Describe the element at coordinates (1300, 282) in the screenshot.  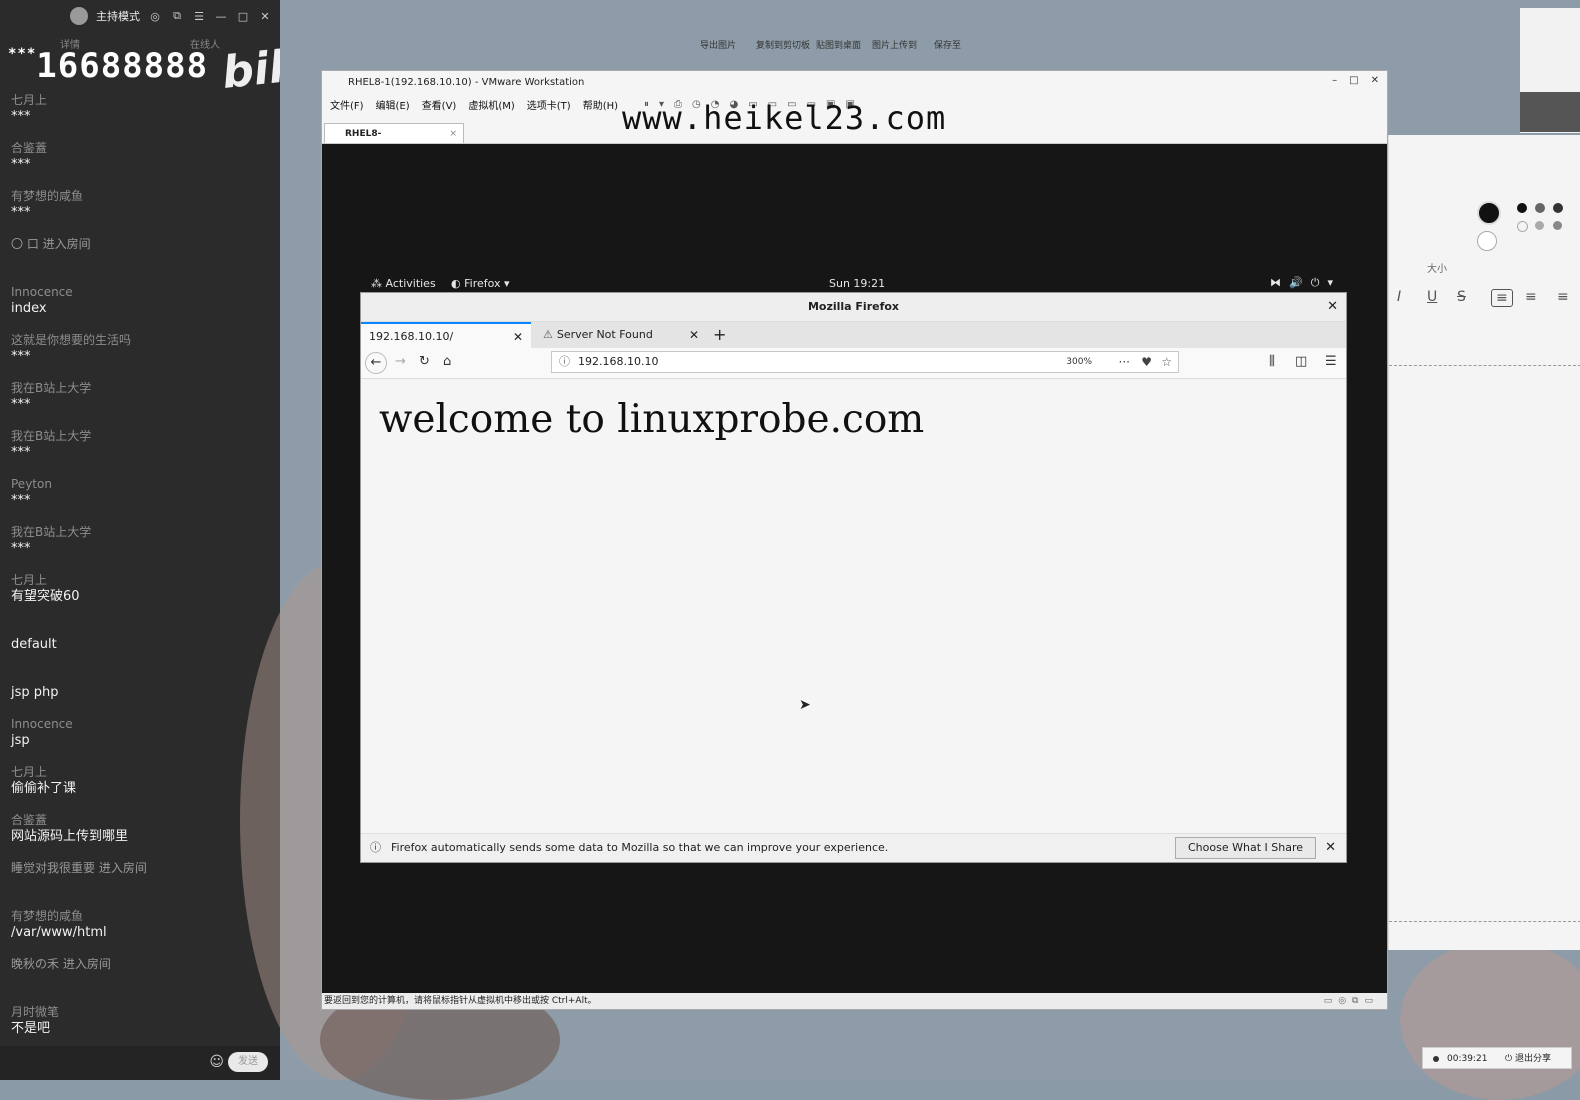
I see `volume-icon: 🔊` at that location.